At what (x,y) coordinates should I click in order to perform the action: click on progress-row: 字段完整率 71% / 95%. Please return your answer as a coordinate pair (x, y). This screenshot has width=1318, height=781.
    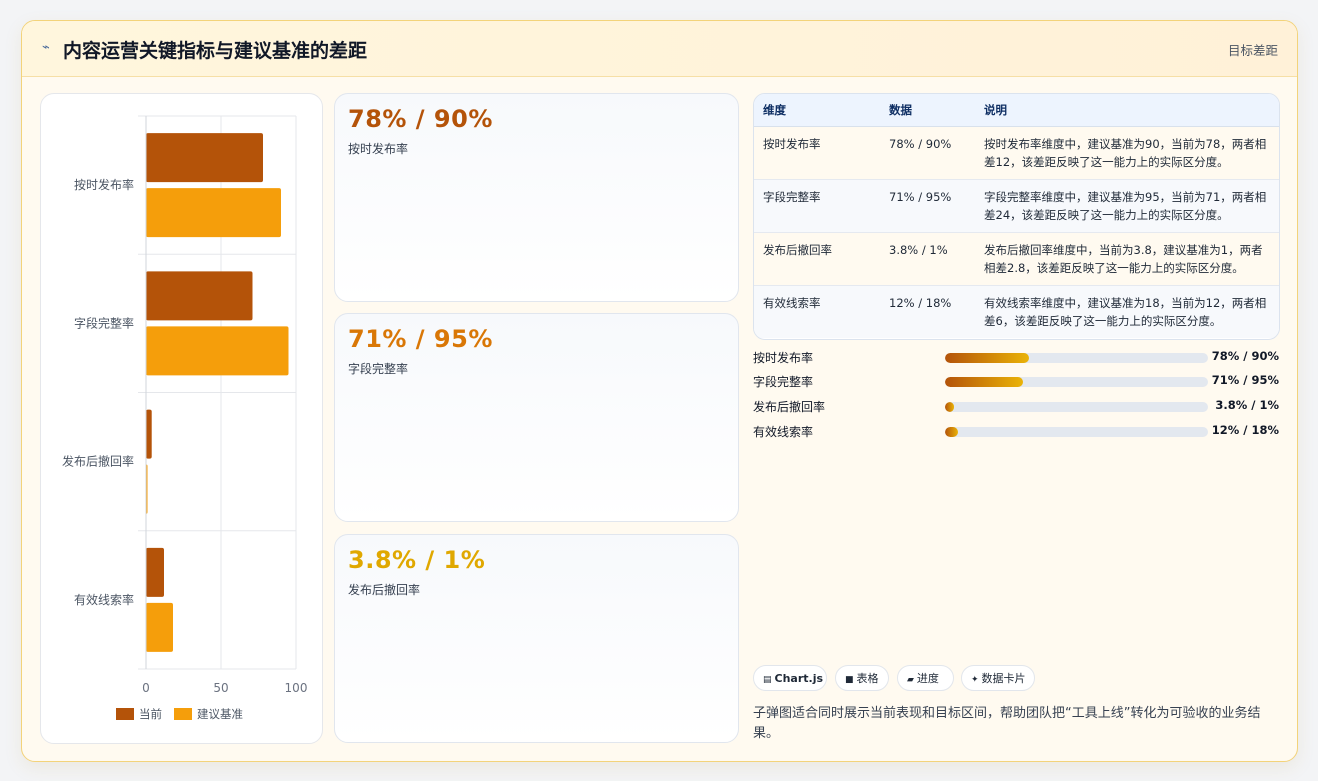
    Looking at the image, I should click on (1016, 382).